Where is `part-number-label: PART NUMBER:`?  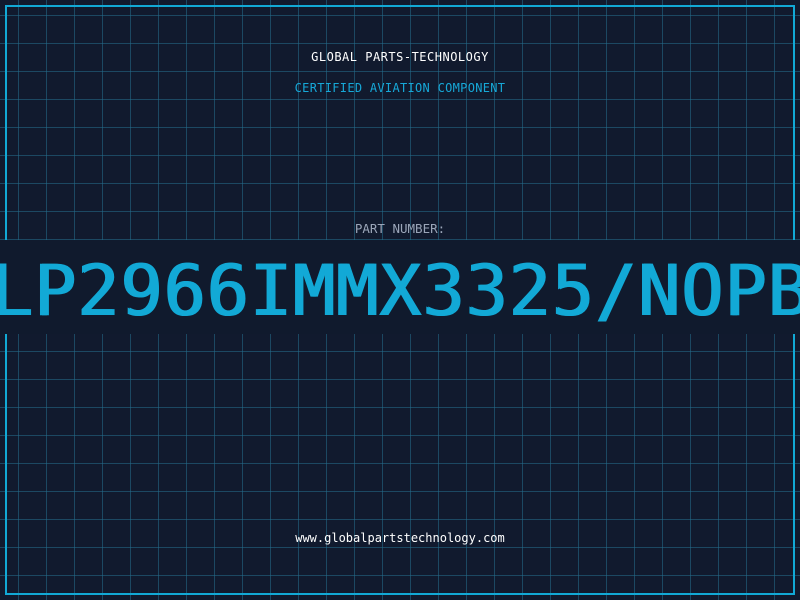
part-number-label: PART NUMBER: is located at coordinates (400, 228).